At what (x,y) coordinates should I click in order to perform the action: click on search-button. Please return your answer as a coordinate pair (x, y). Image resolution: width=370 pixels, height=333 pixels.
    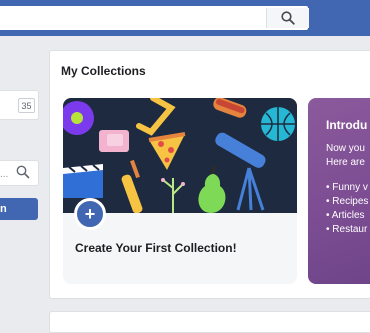
    Looking at the image, I should click on (287, 18).